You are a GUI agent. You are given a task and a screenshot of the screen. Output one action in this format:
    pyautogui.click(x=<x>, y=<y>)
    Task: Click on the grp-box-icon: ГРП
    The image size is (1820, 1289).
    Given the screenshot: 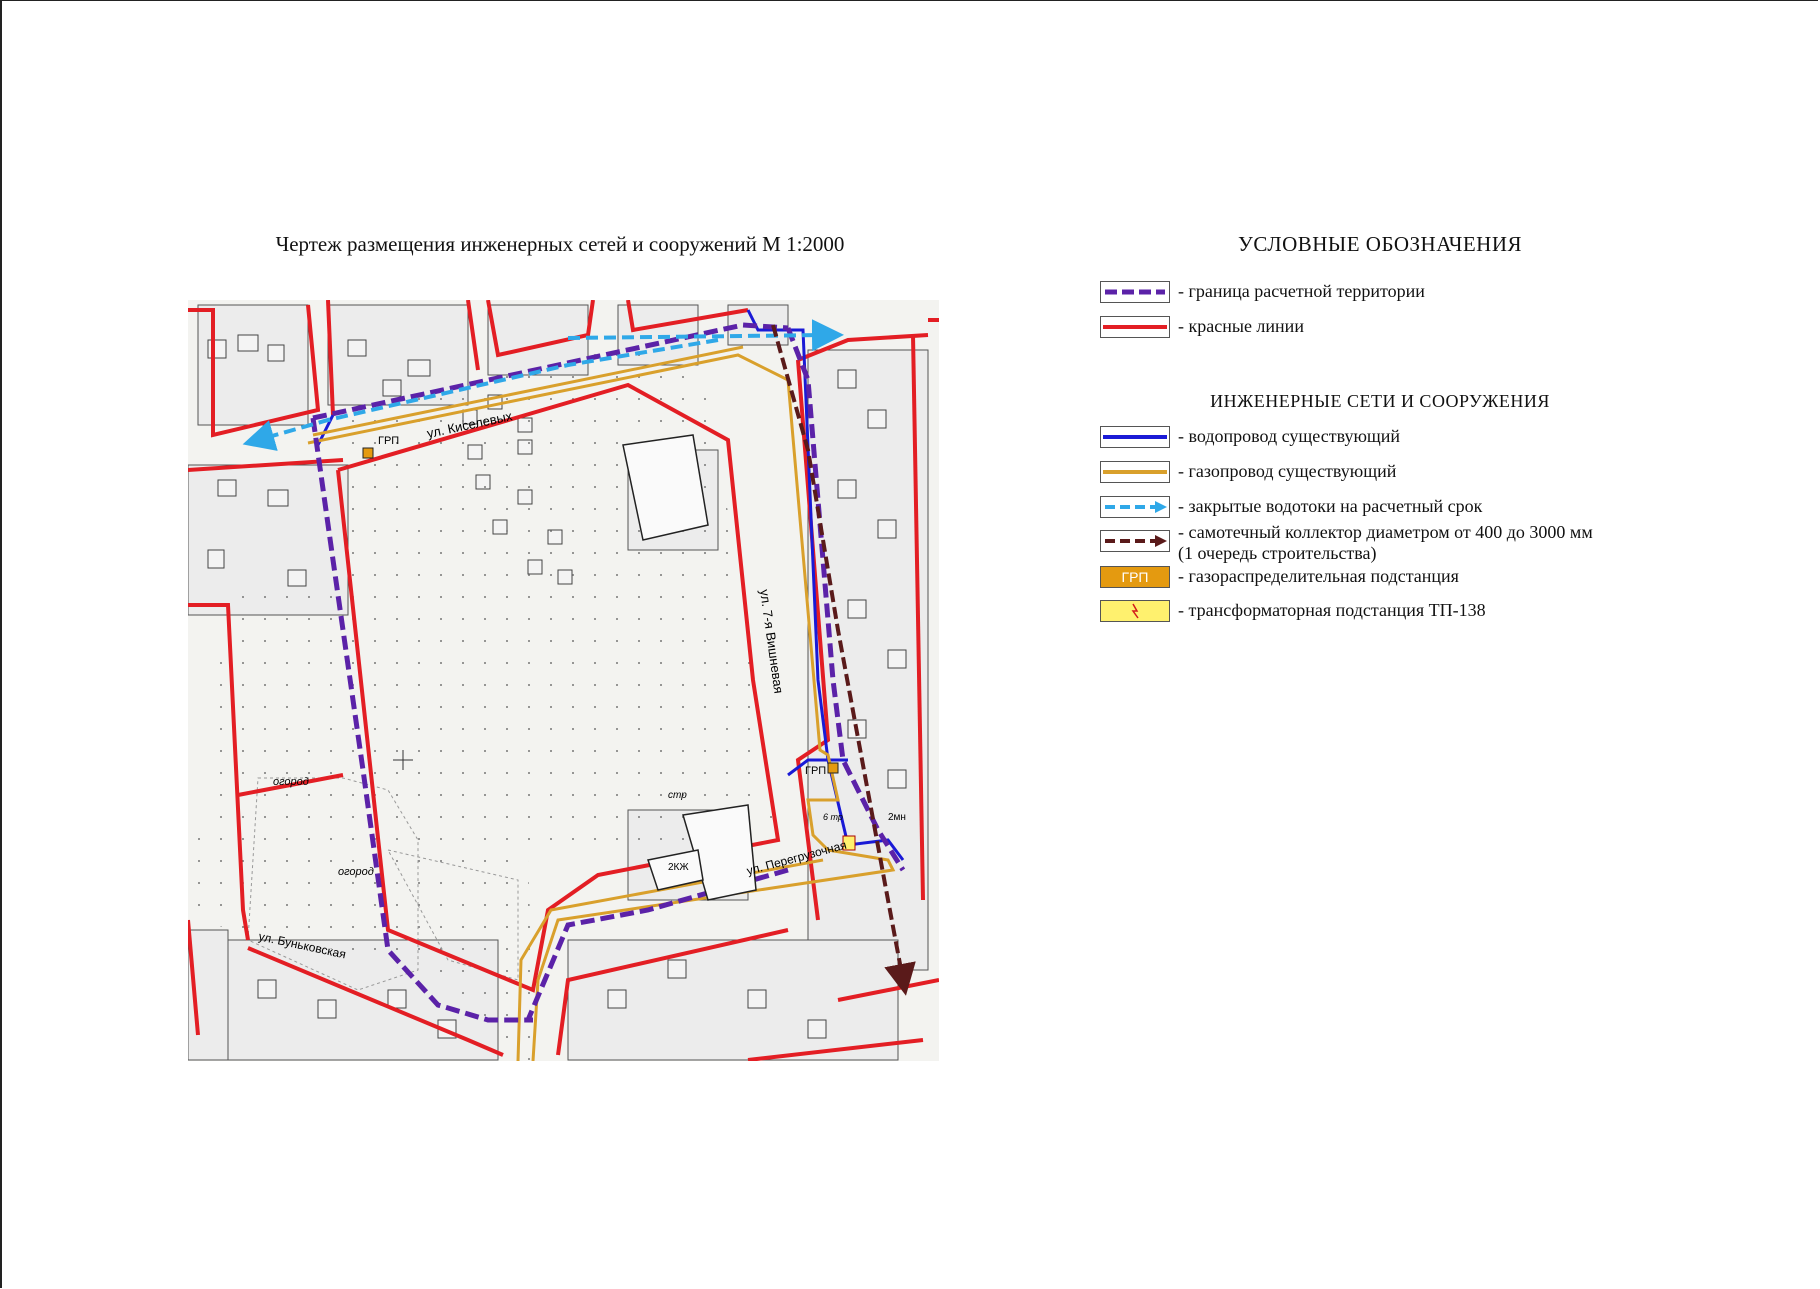 What is the action you would take?
    pyautogui.click(x=1135, y=577)
    